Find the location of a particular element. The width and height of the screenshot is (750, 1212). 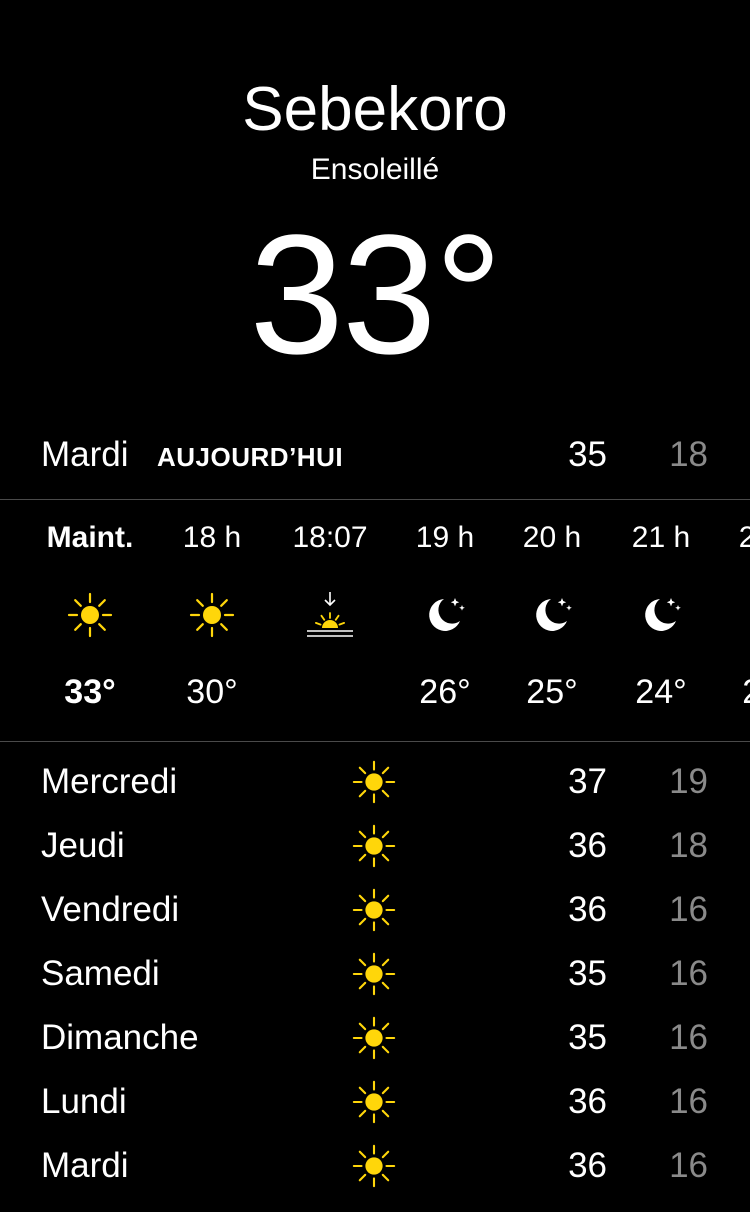

daily-forecast-row: Vendredi 36 16 is located at coordinates (375, 910).